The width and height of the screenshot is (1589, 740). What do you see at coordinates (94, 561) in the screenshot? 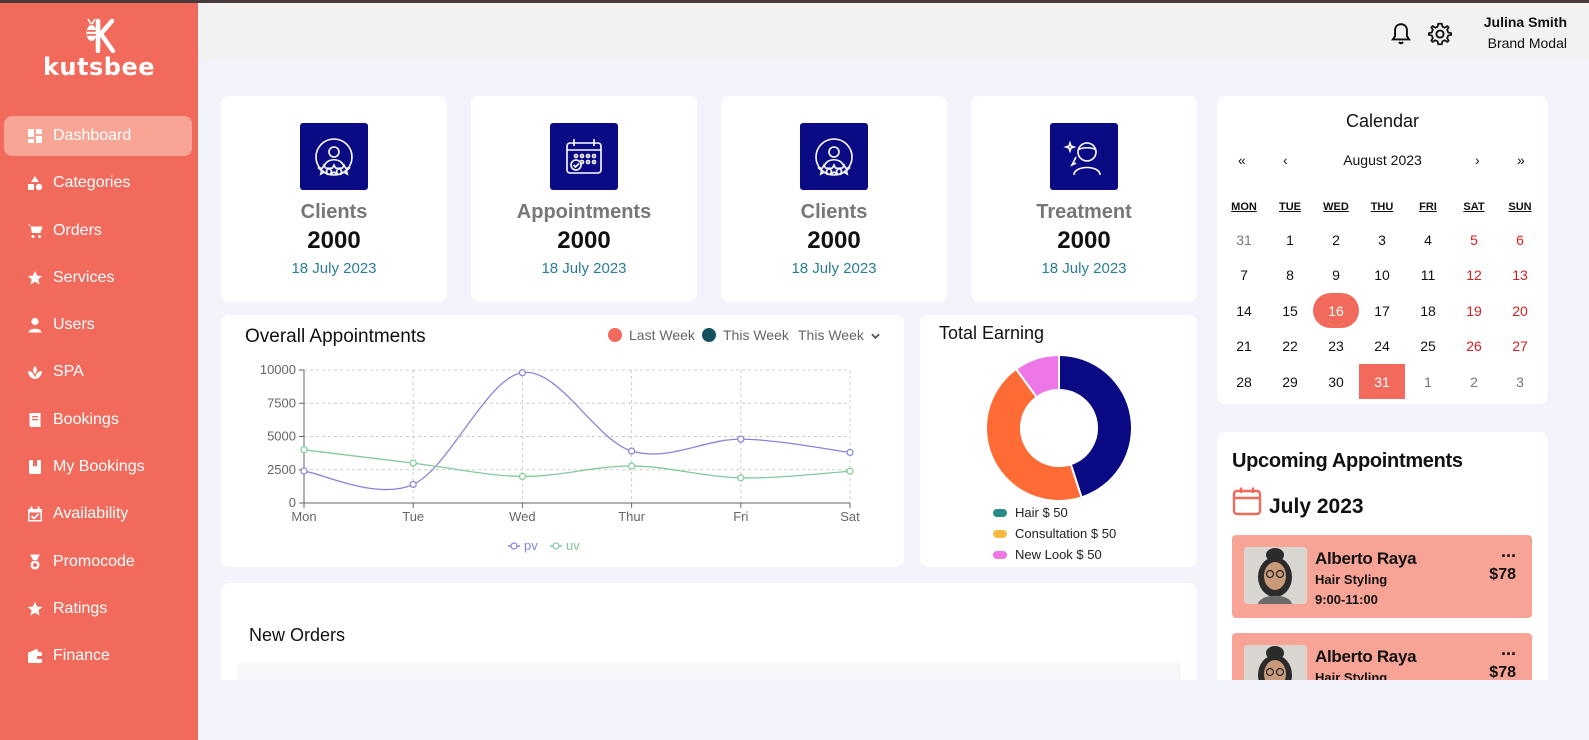
I see `sidebar-item-label: Promocode` at bounding box center [94, 561].